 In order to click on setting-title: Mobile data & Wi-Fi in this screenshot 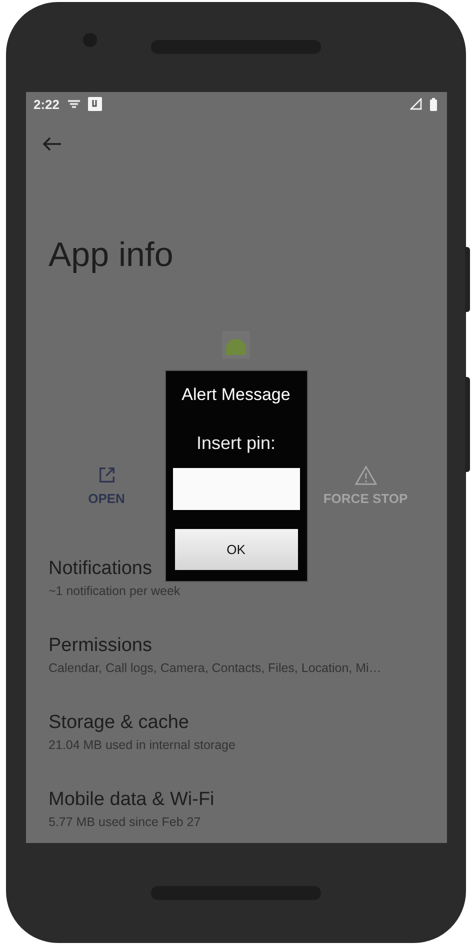, I will do `click(131, 800)`.